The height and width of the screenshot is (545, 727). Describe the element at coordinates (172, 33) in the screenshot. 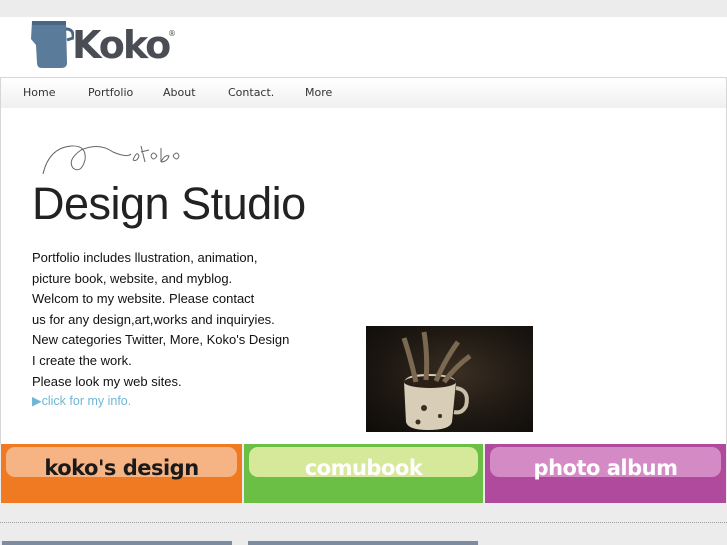

I see `registered-mark: ®` at that location.